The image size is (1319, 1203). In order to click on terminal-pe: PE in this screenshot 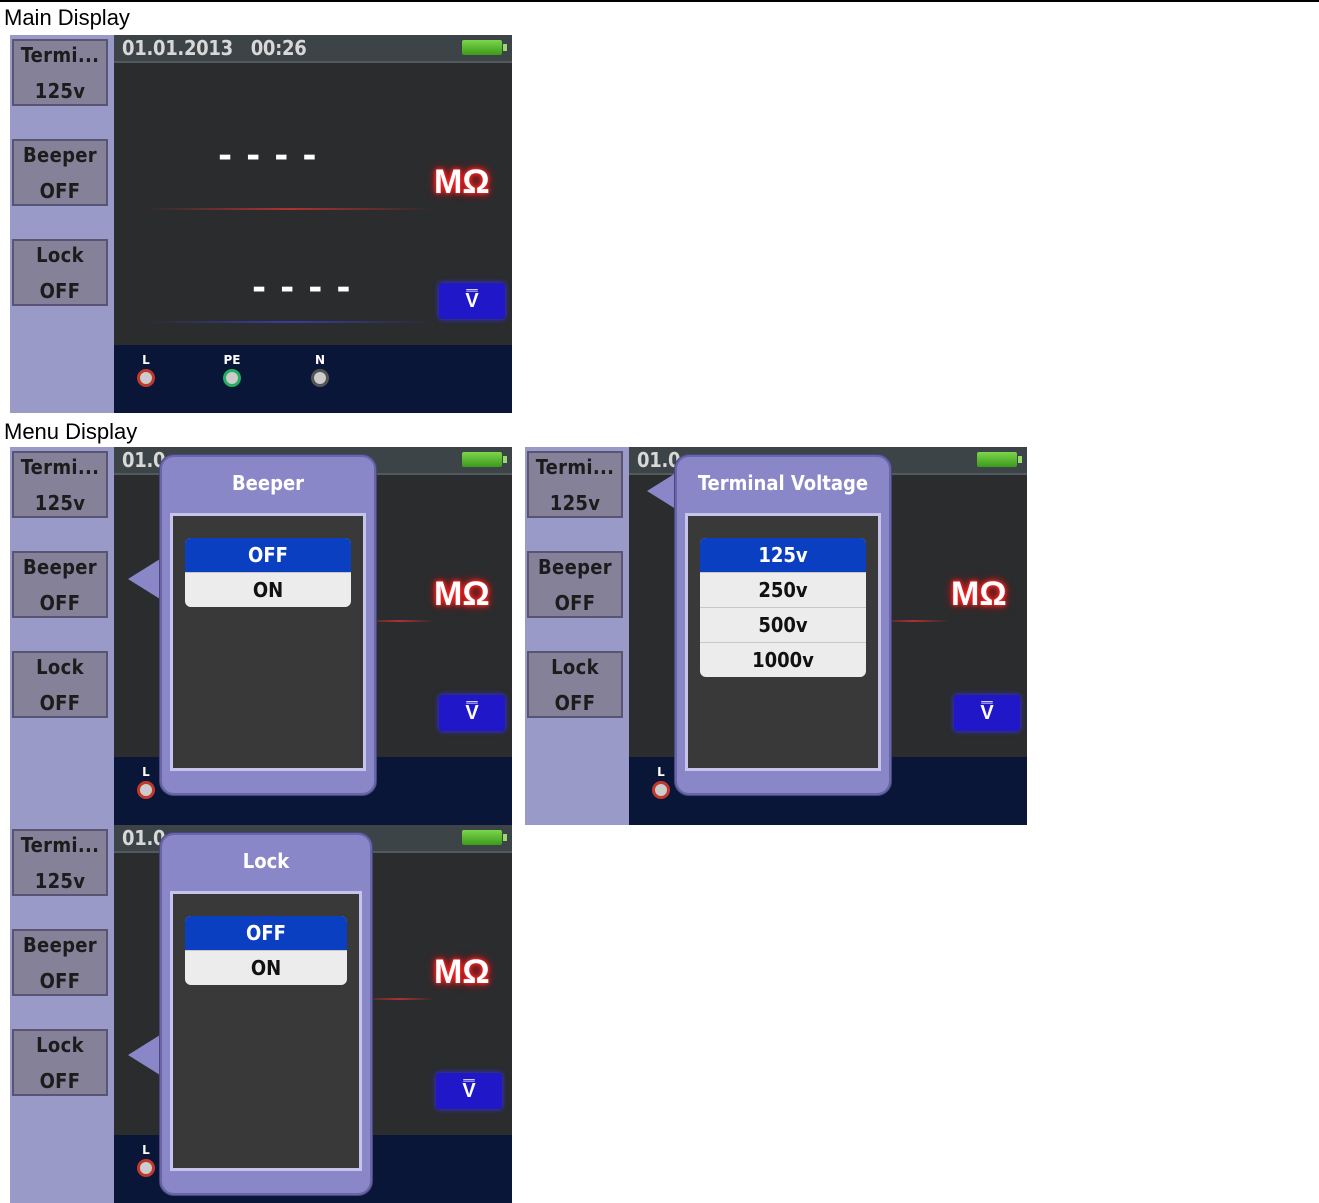, I will do `click(232, 370)`.